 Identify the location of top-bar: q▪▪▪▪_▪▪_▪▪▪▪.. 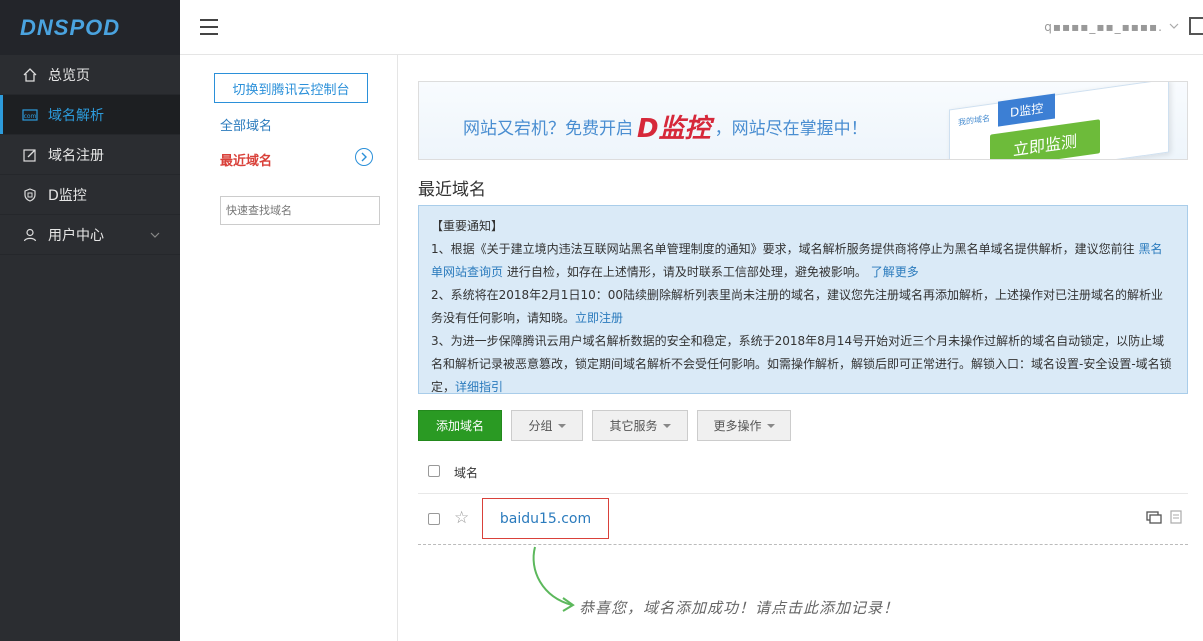
(691, 27).